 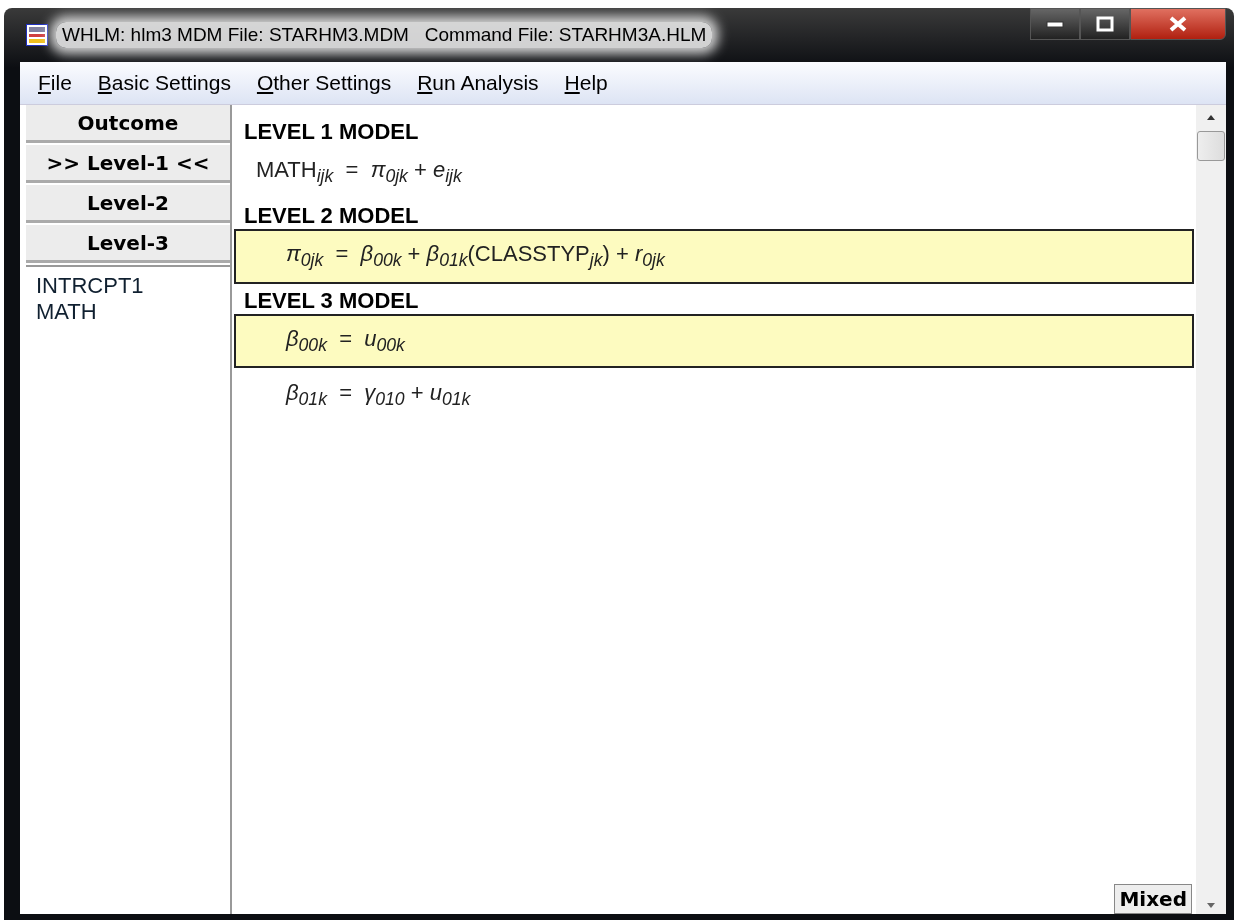 What do you see at coordinates (331, 300) in the screenshot?
I see `section-heading: LEVEL 3 MODEL` at bounding box center [331, 300].